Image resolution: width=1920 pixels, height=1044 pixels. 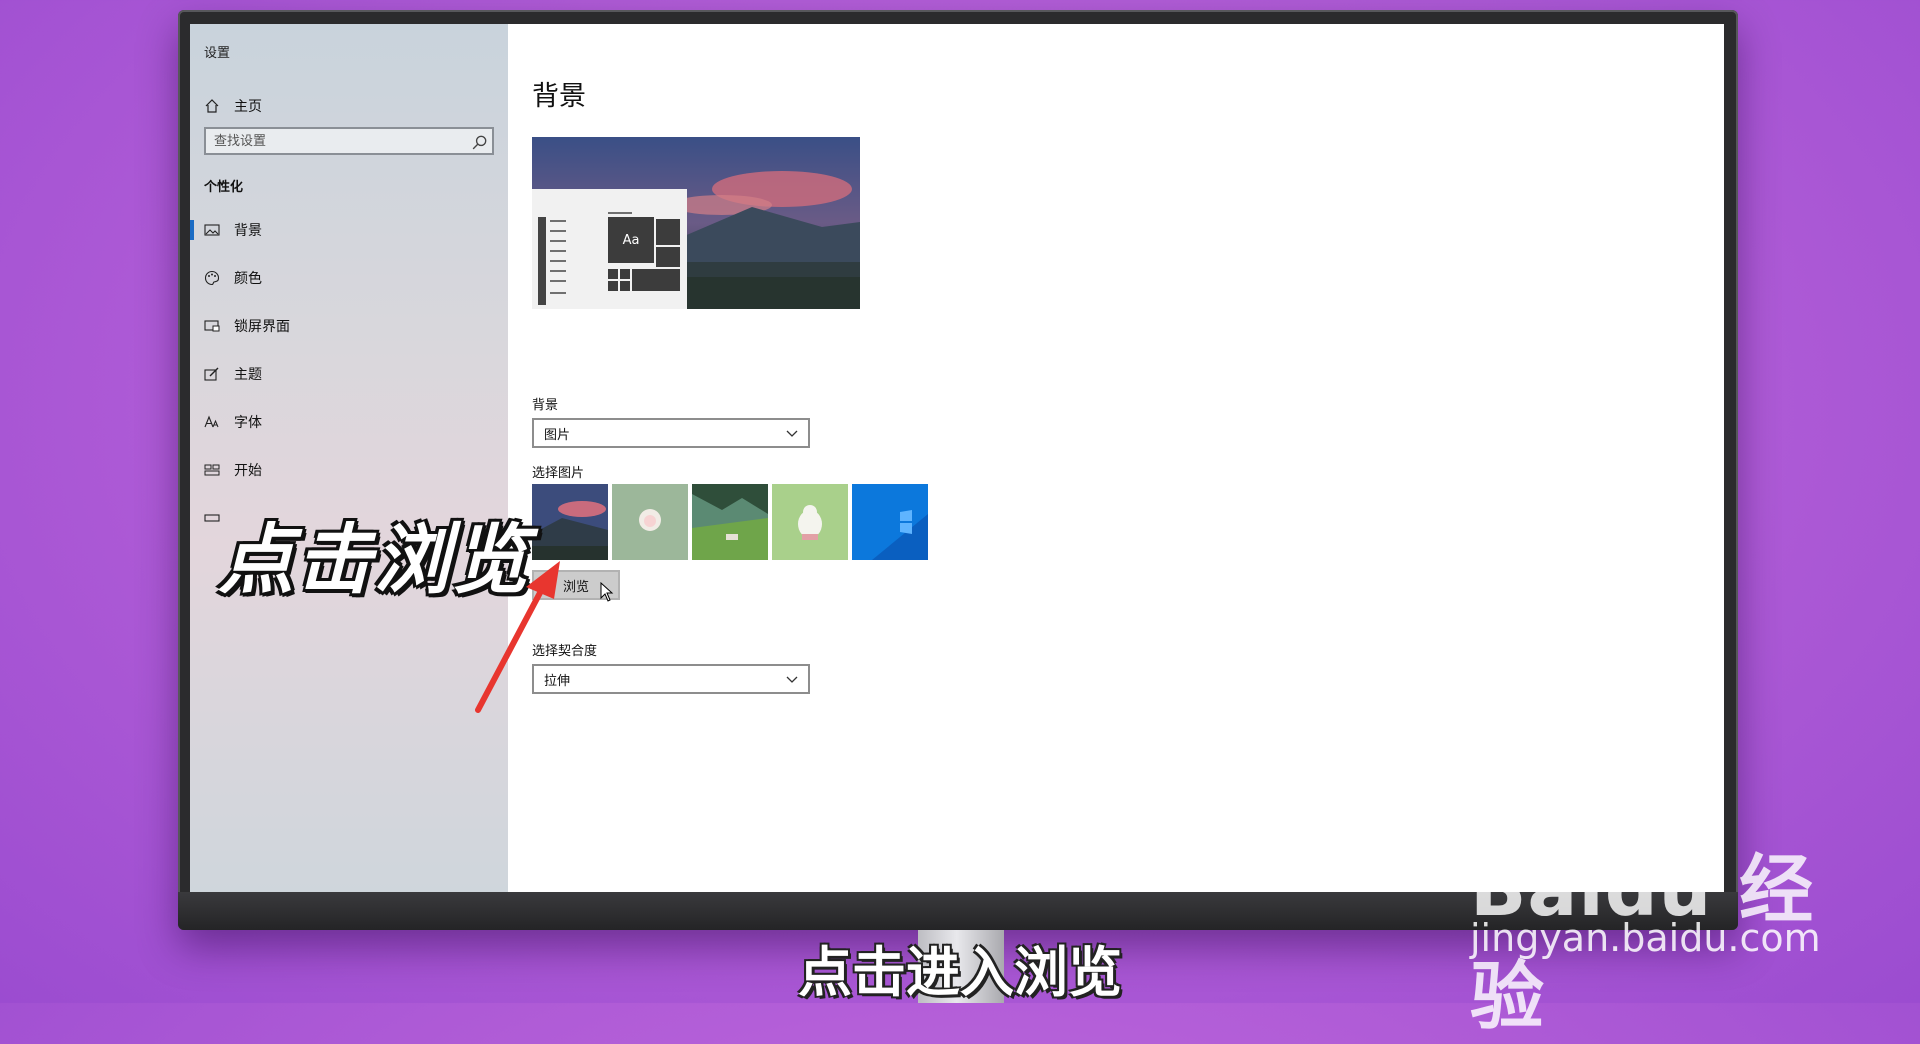 I want to click on choose-picture-label: 选择图片, so click(x=558, y=473).